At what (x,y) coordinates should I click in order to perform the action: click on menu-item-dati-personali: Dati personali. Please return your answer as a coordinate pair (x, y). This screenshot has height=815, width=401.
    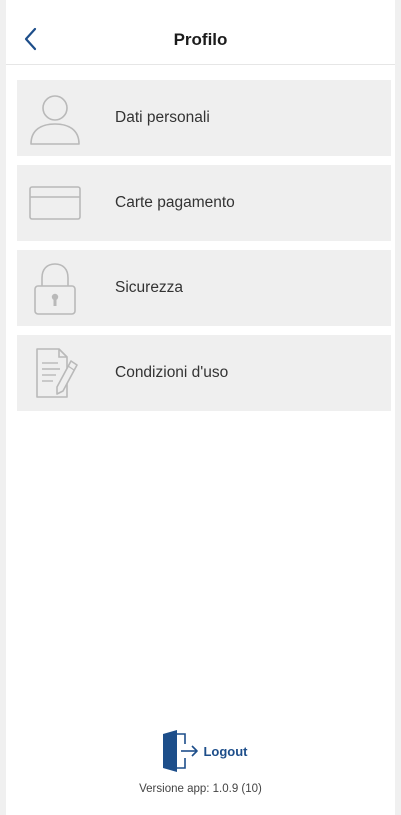
    Looking at the image, I should click on (204, 118).